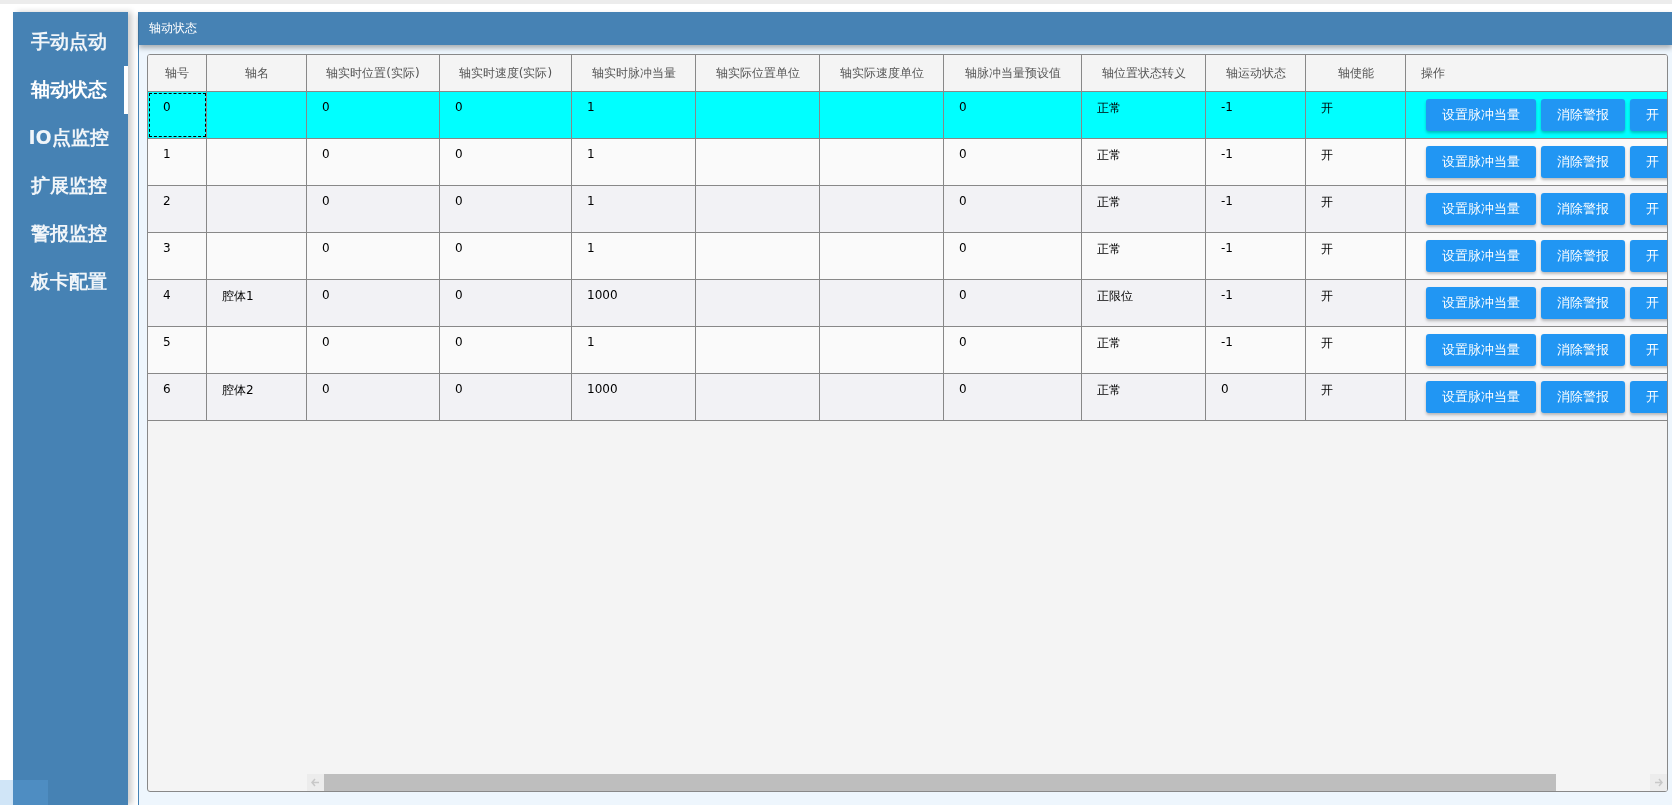 The height and width of the screenshot is (805, 1672). What do you see at coordinates (70, 234) in the screenshot?
I see `sidebar-item: 警报监控` at bounding box center [70, 234].